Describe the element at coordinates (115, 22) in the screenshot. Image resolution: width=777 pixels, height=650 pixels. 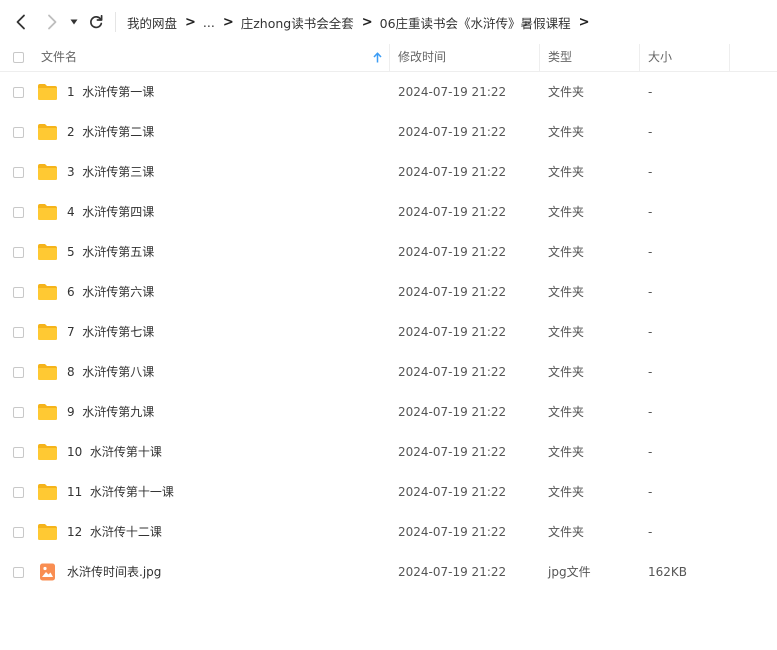
I see `toolbar-divider` at that location.